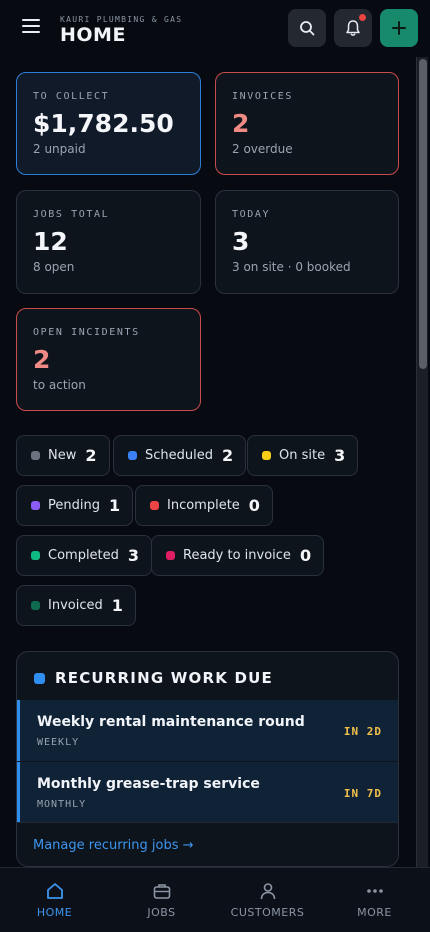  Describe the element at coordinates (164, 678) in the screenshot. I see `recurring-title: RECURRING WORK DUE` at that location.